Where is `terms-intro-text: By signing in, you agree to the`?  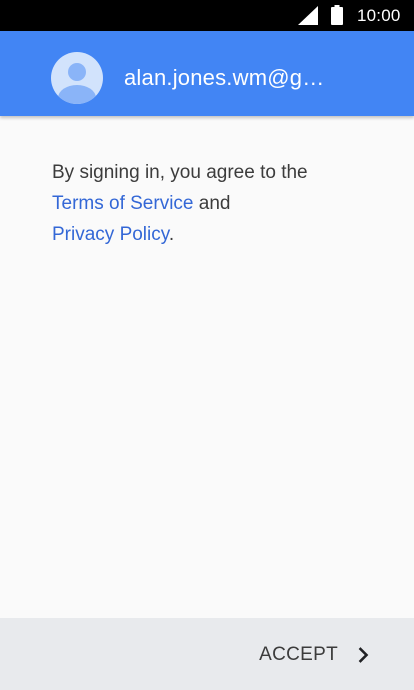 terms-intro-text: By signing in, you agree to the is located at coordinates (180, 172).